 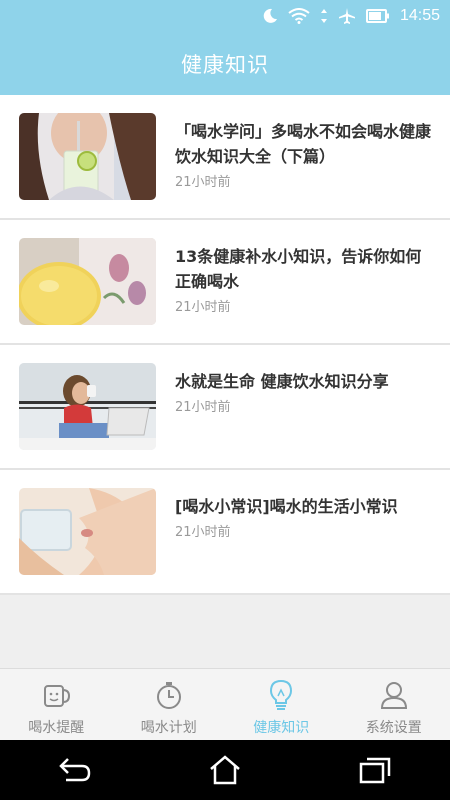 I want to click on moon-icon, so click(x=270, y=16).